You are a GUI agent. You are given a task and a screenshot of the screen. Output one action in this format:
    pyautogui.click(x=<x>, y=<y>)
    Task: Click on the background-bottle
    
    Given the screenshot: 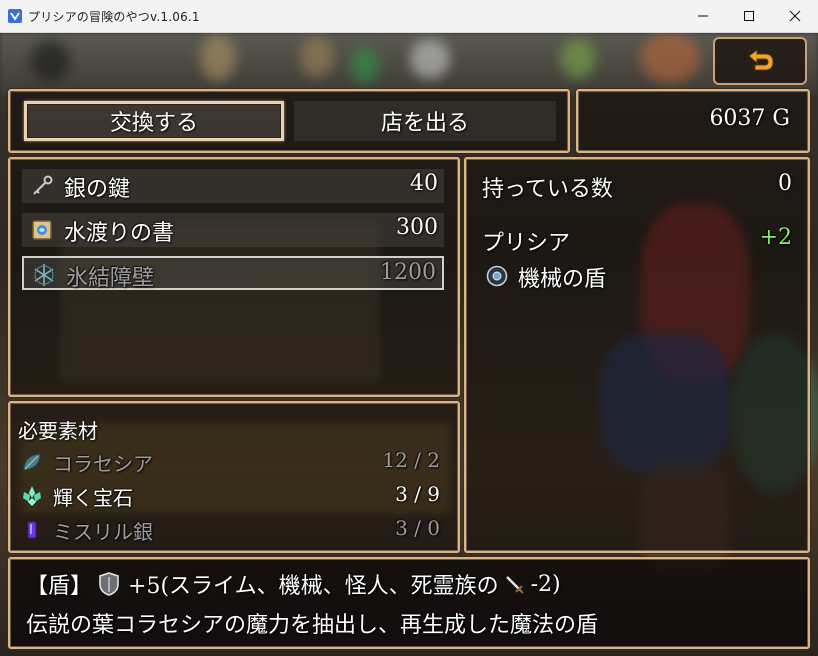 What is the action you would take?
    pyautogui.click(x=365, y=65)
    